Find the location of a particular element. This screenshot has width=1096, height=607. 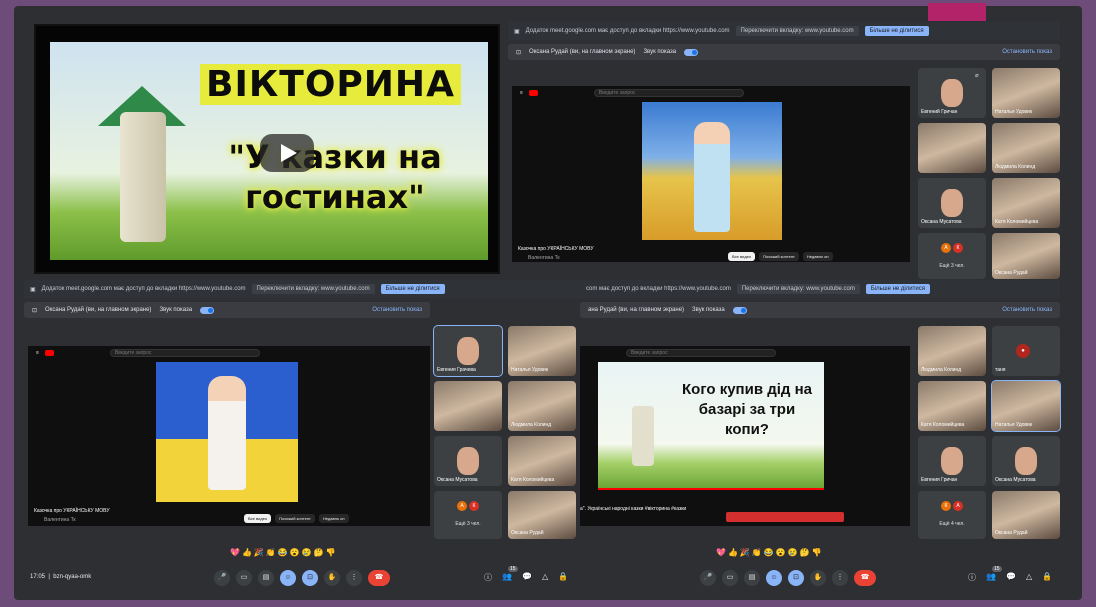

more-participants-tile: КА Ещё 4 чел. is located at coordinates (952, 515).